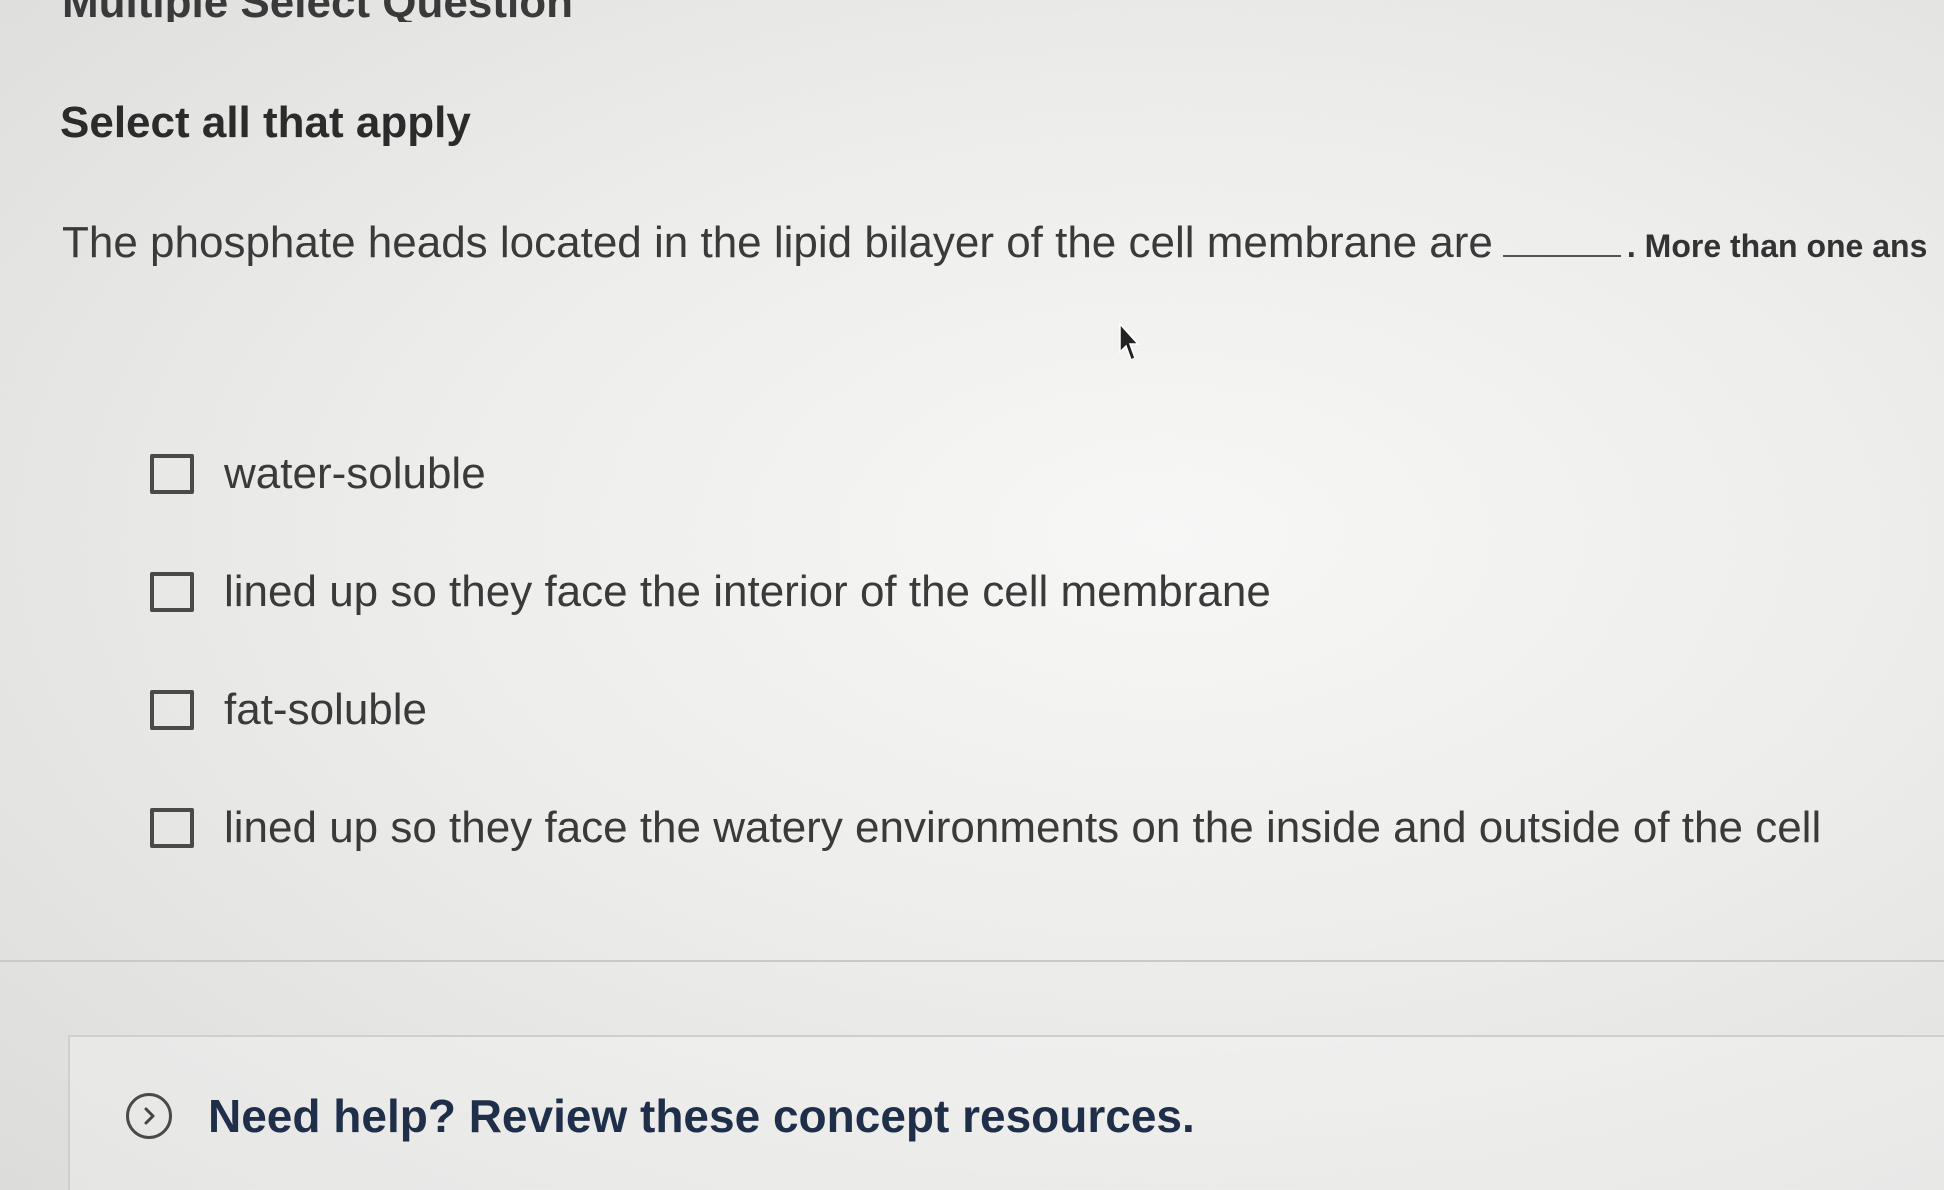  Describe the element at coordinates (149, 1116) in the screenshot. I see `chevron-right-icon` at that location.